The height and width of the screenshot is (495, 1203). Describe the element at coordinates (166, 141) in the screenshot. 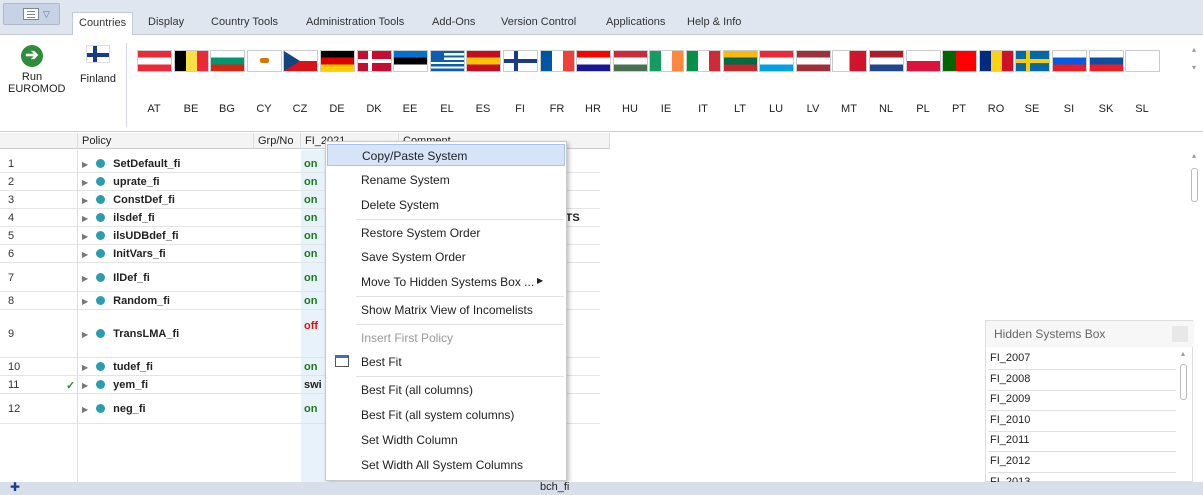

I see `policy-header: Policy` at that location.